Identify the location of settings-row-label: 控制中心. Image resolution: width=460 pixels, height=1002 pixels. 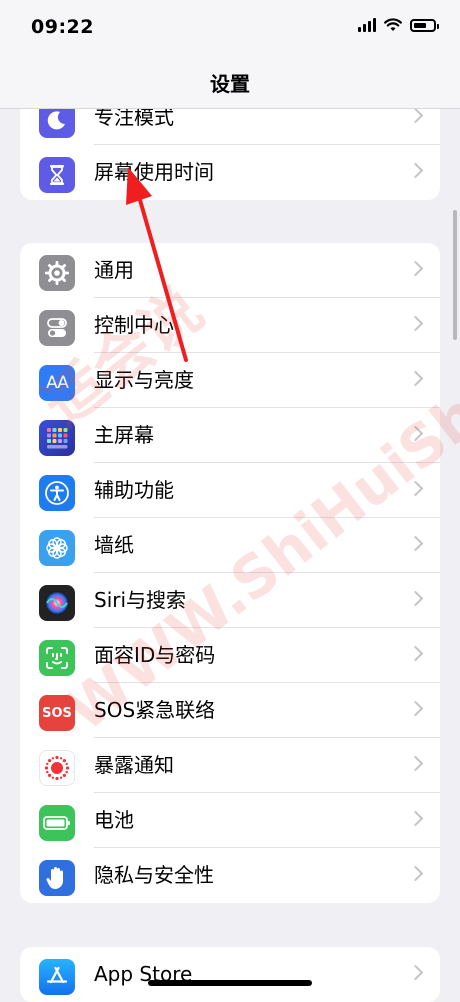
(134, 325).